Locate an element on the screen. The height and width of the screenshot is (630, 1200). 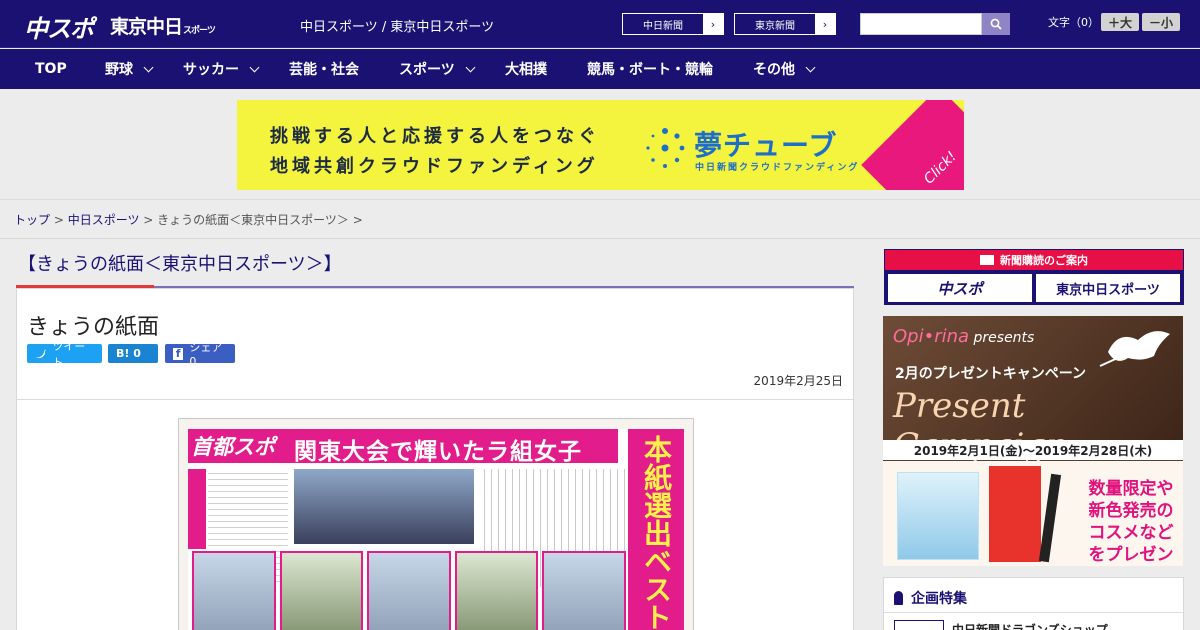
player-photos is located at coordinates (409, 590).